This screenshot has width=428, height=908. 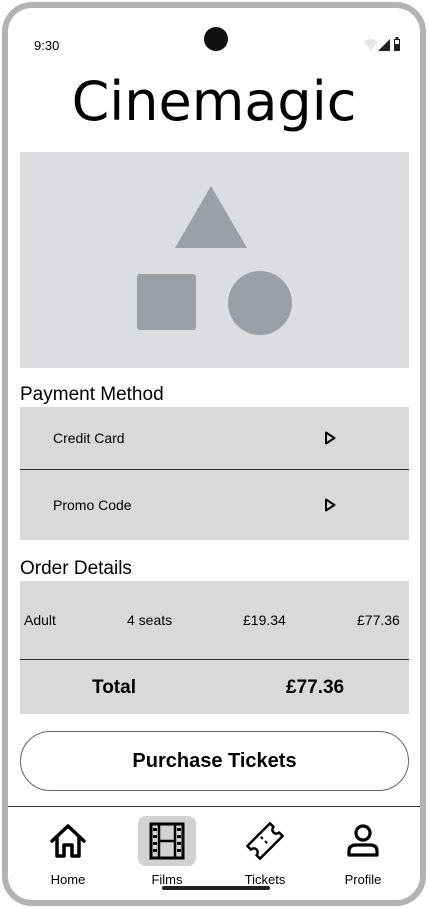 I want to click on square-shape, so click(x=166, y=302).